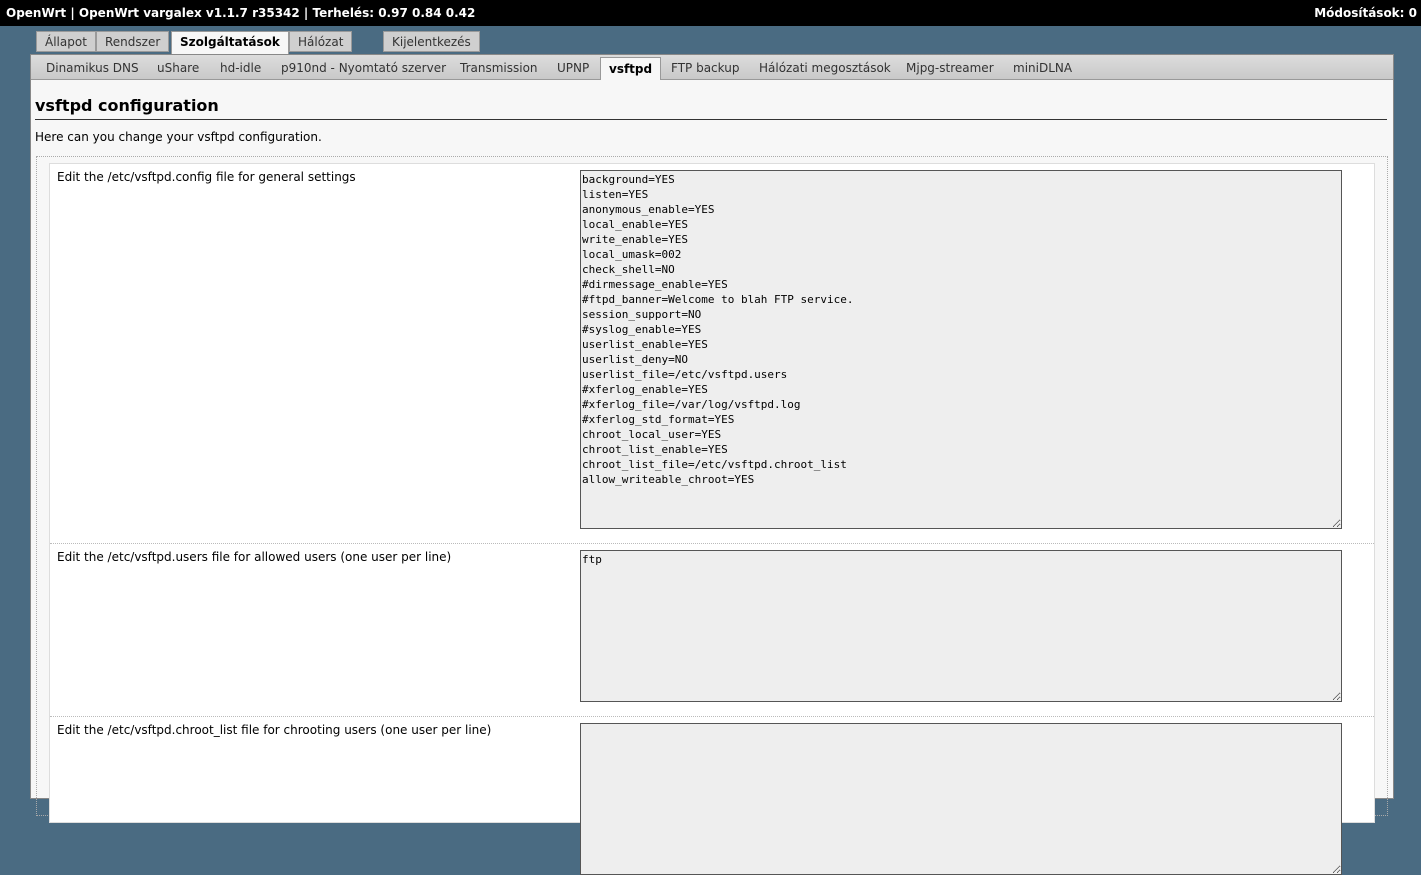 The width and height of the screenshot is (1421, 875). What do you see at coordinates (431, 41) in the screenshot?
I see `tab-kijelentkezes: Kijelentkezés` at bounding box center [431, 41].